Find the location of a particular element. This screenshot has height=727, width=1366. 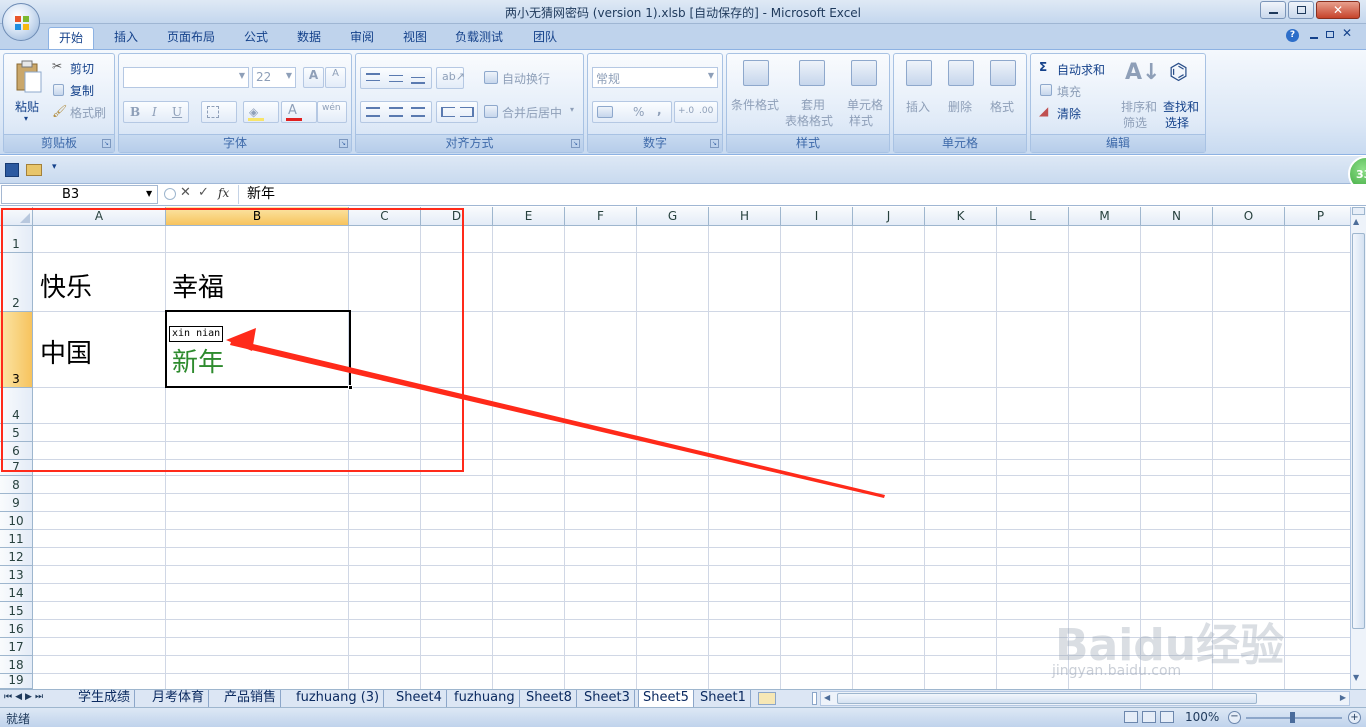

zoom-in-icon: + is located at coordinates (1354, 717).